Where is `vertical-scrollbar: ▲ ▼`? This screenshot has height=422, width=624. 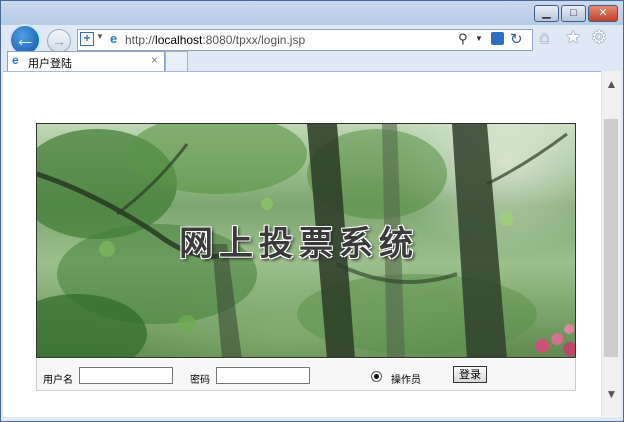 vertical-scrollbar: ▲ ▼ is located at coordinates (611, 244).